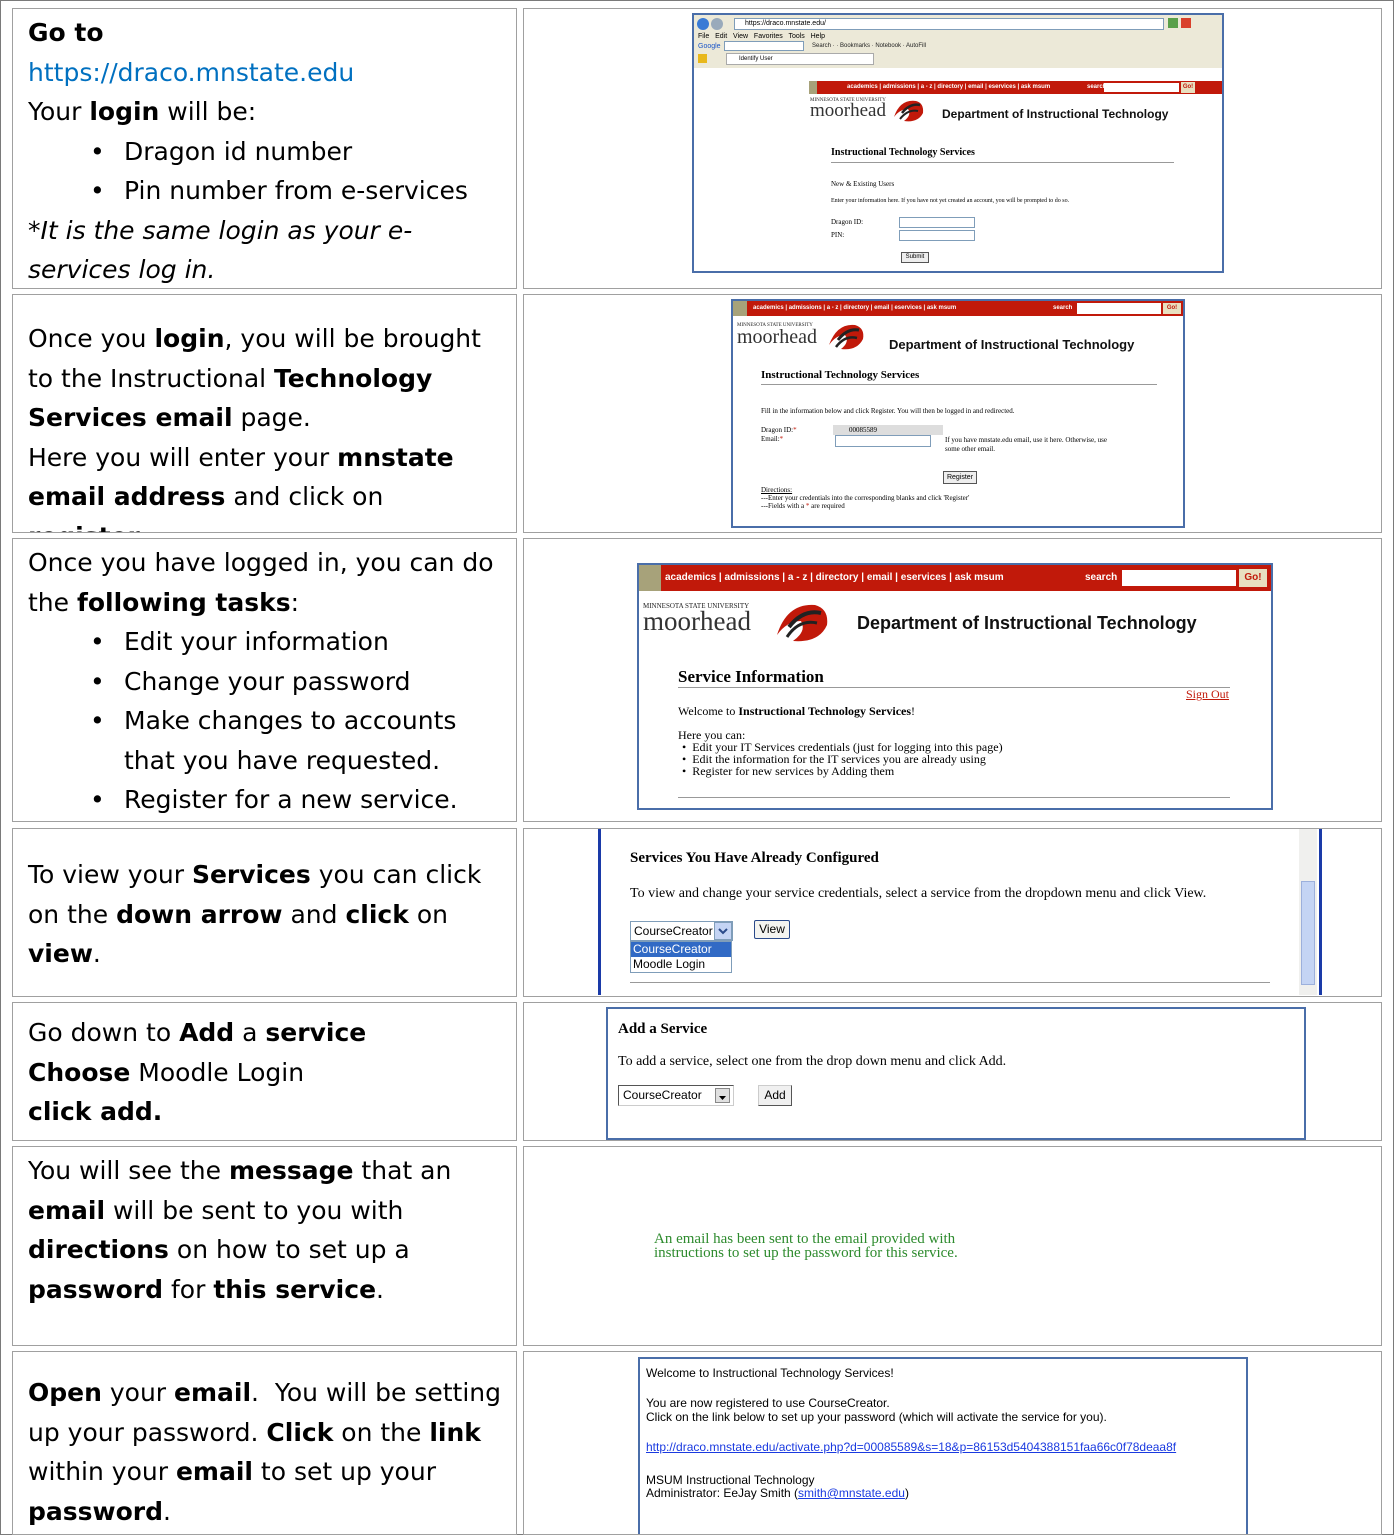 The height and width of the screenshot is (1535, 1394). Describe the element at coordinates (703, 24) in the screenshot. I see `back-icon` at that location.